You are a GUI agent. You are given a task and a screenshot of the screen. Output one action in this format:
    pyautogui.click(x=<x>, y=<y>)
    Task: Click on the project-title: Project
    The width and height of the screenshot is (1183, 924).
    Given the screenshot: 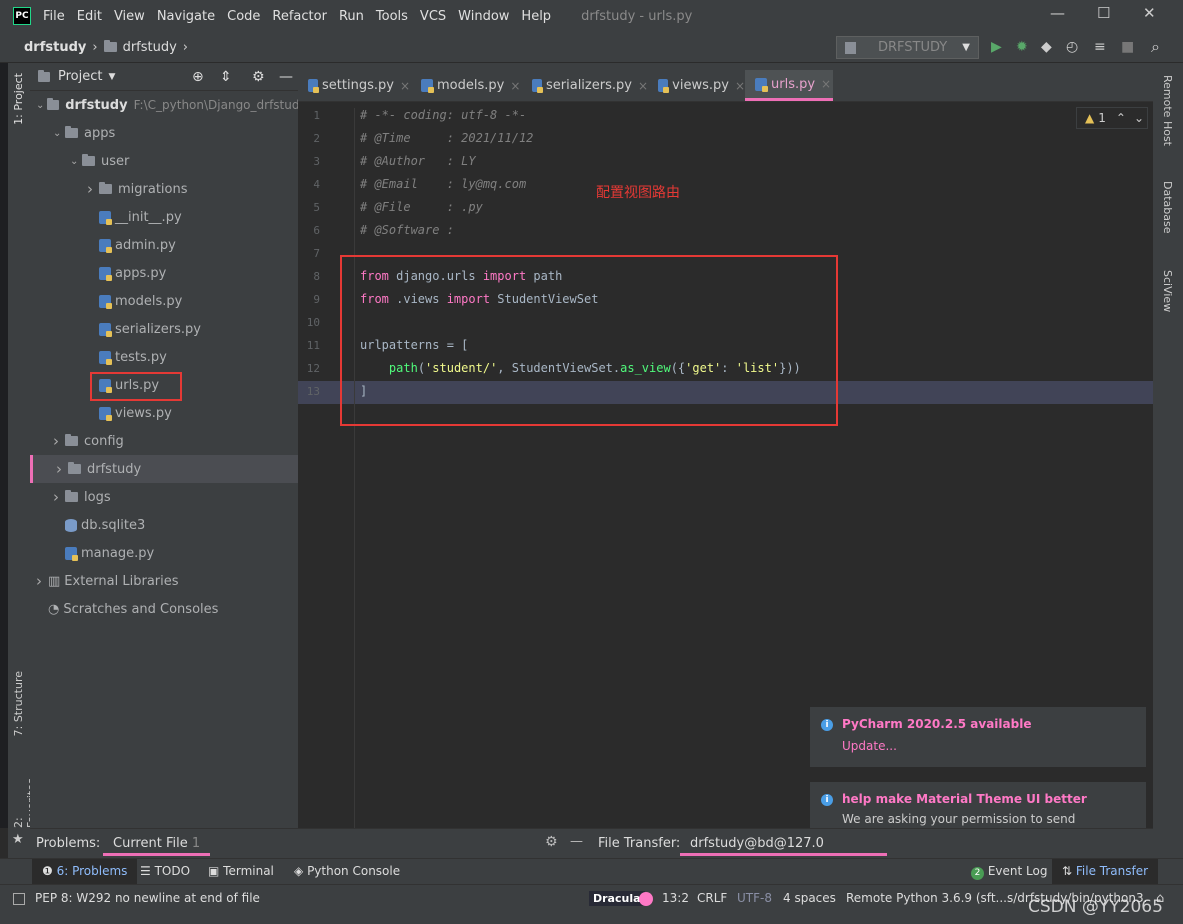 What is the action you would take?
    pyautogui.click(x=80, y=76)
    